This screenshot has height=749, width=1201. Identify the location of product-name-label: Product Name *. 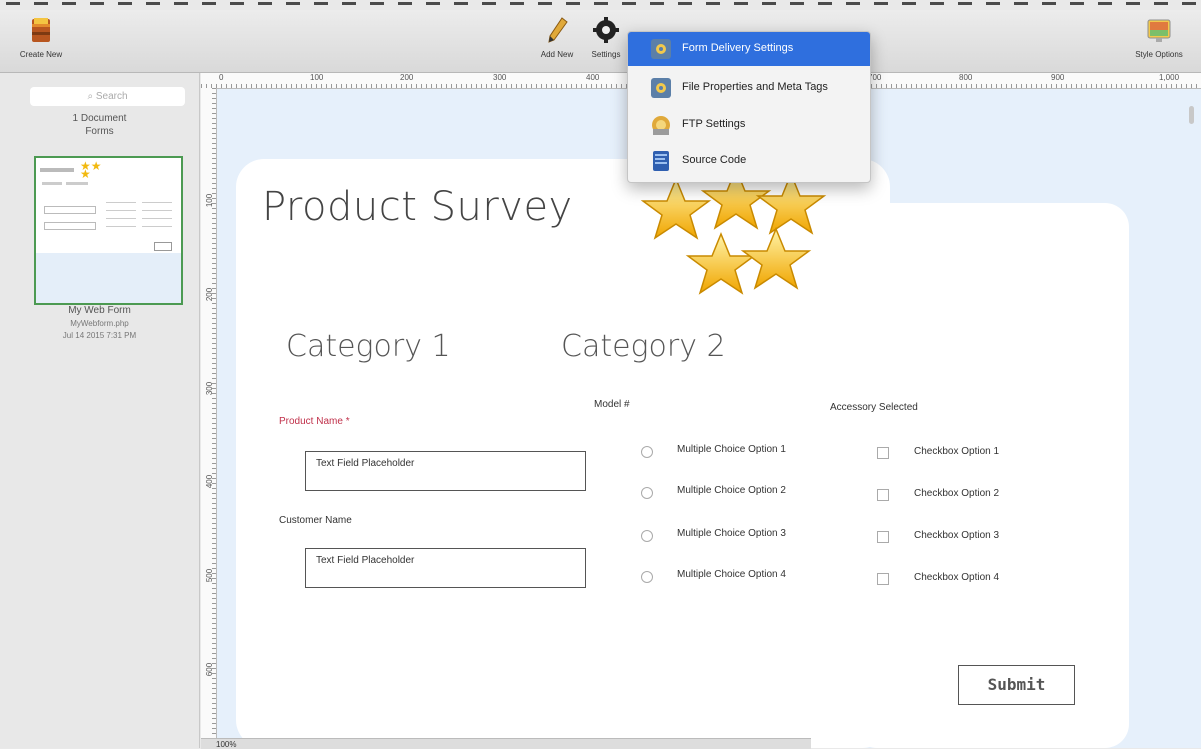
(314, 421).